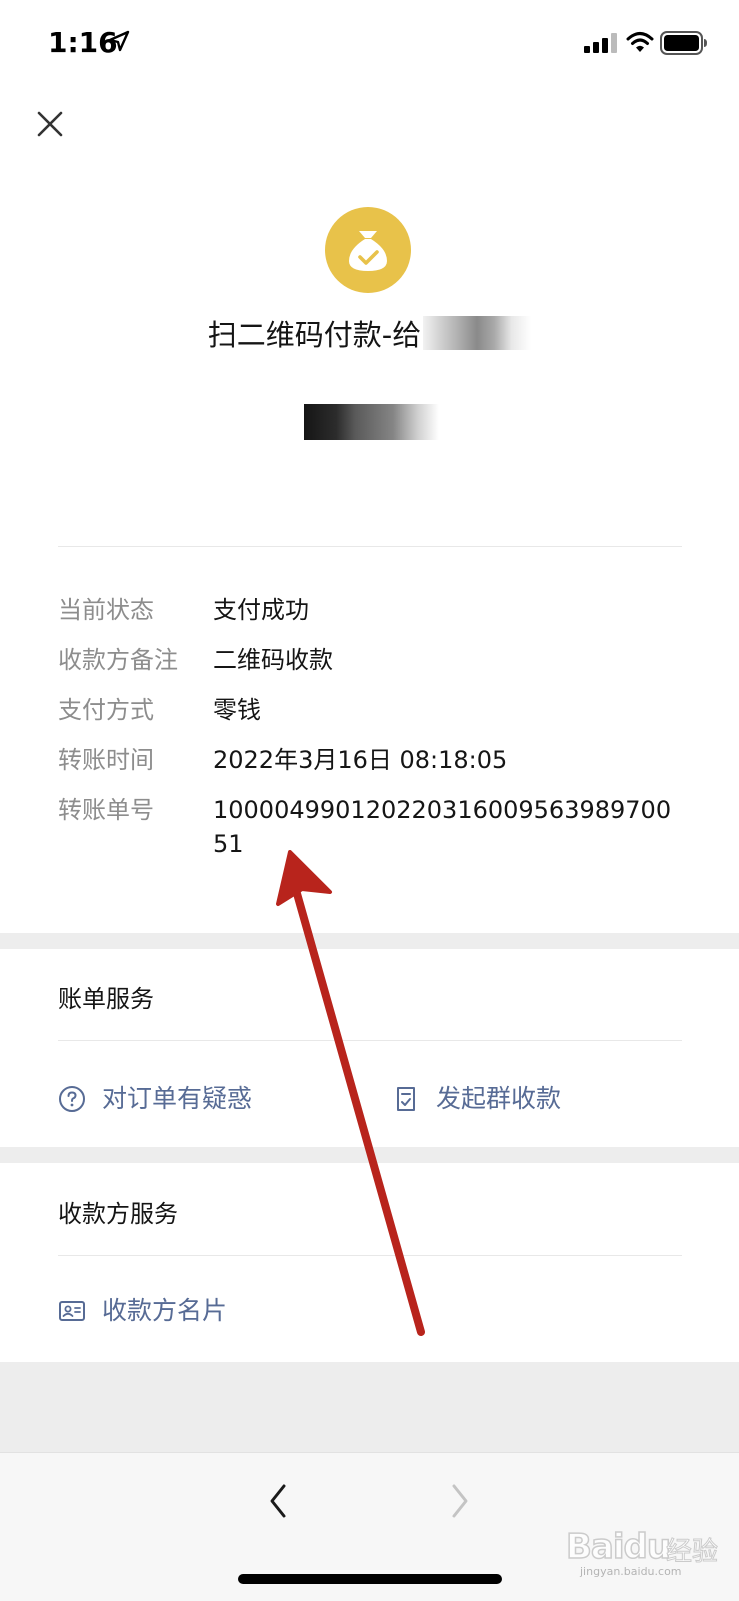  I want to click on baidu-jingyan-watermark: Baidu 经验 jingyan.baidu.com, so click(645, 1541).